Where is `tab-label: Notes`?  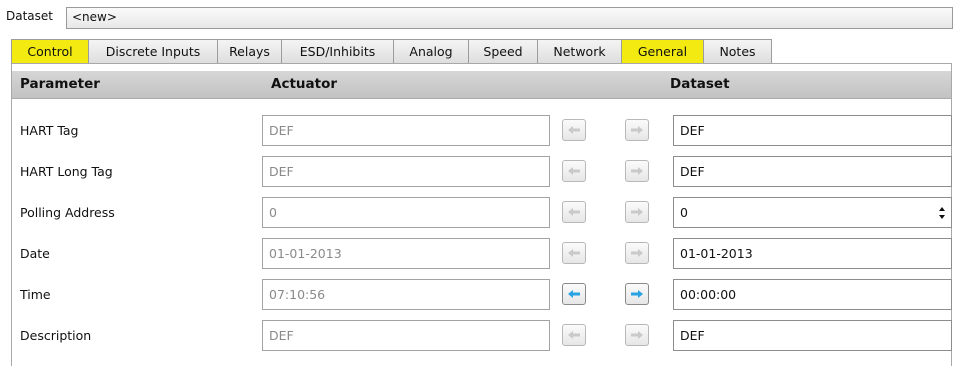 tab-label: Notes is located at coordinates (737, 51).